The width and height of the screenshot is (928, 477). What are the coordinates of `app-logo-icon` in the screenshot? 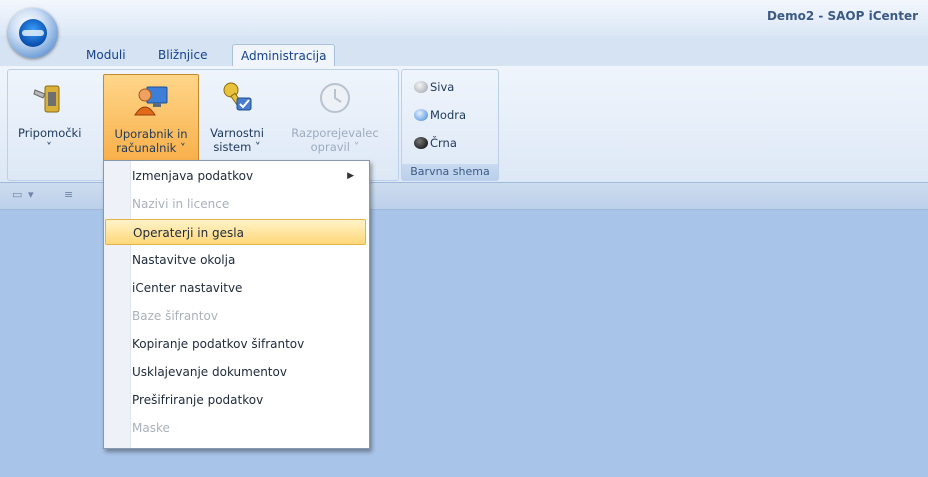 It's located at (33, 33).